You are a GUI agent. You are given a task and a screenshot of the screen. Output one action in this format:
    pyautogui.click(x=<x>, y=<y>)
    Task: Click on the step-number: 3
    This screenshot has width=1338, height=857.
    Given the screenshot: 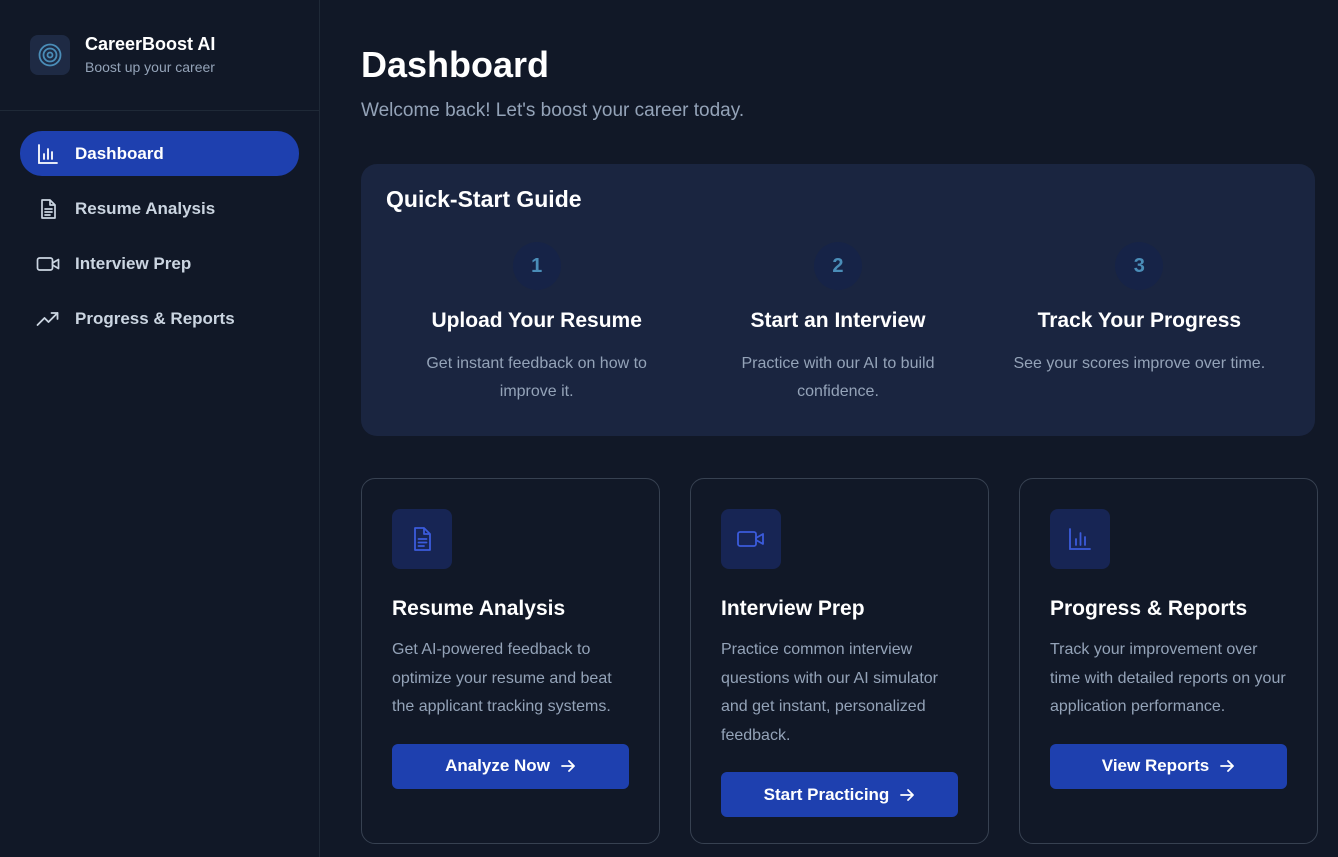 What is the action you would take?
    pyautogui.click(x=1139, y=266)
    